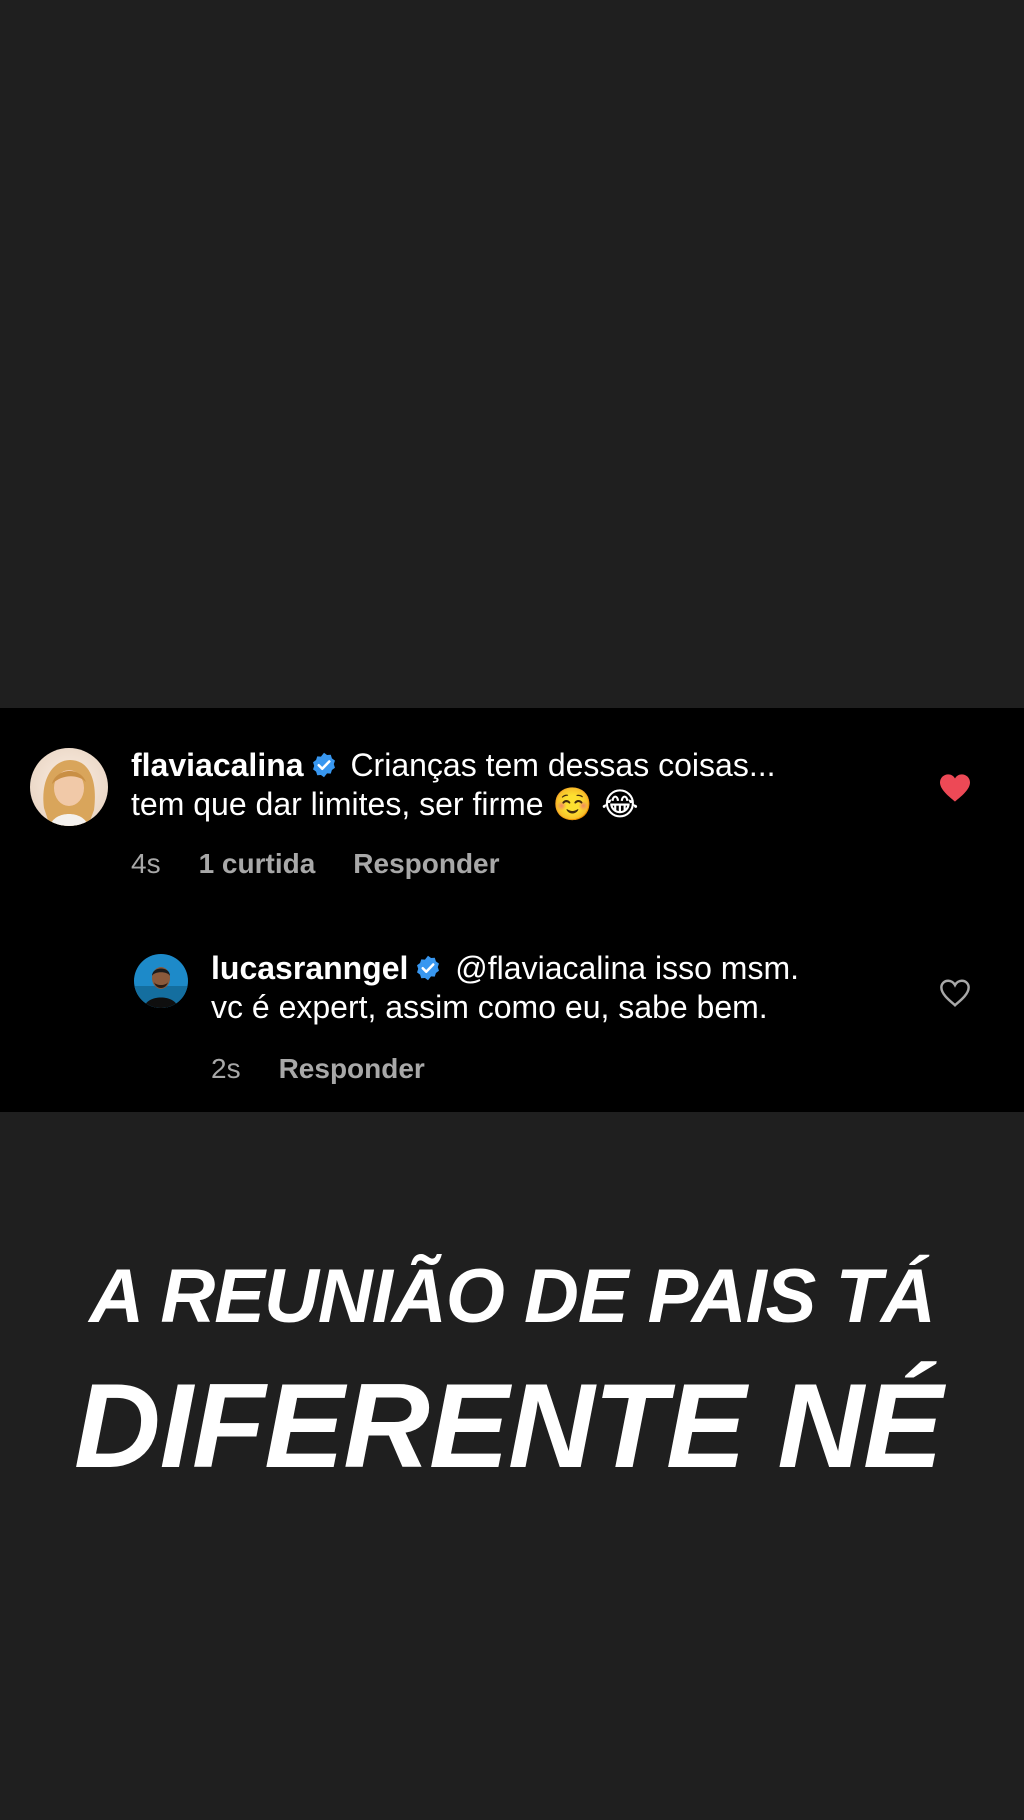 This screenshot has height=1820, width=1024. What do you see at coordinates (955, 788) in the screenshot?
I see `like-heart-icon` at bounding box center [955, 788].